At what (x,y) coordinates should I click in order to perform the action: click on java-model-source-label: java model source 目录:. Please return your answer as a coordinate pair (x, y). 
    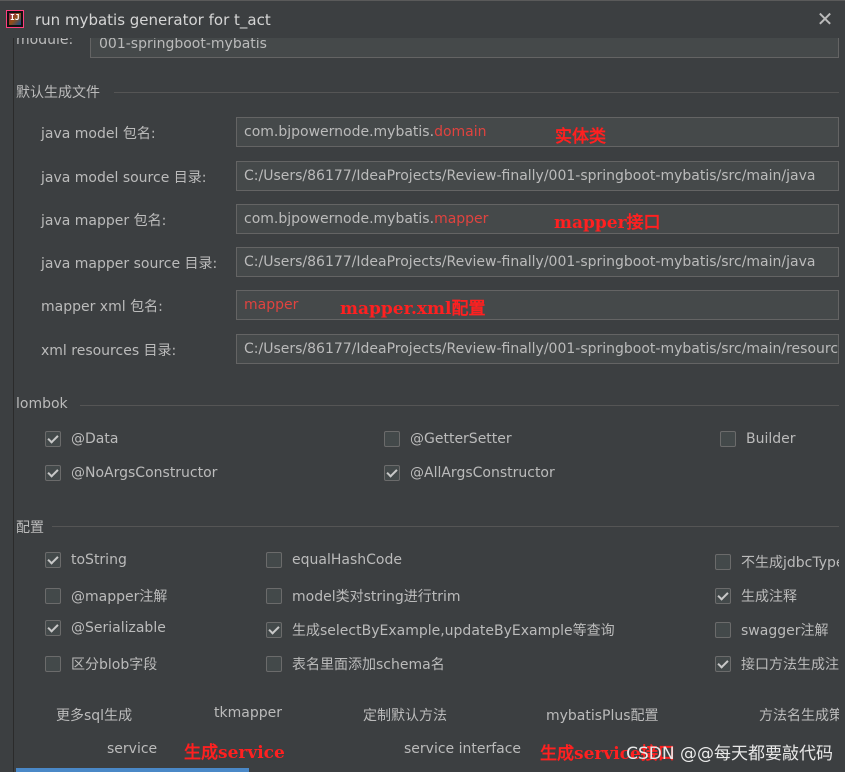
    Looking at the image, I should click on (124, 178).